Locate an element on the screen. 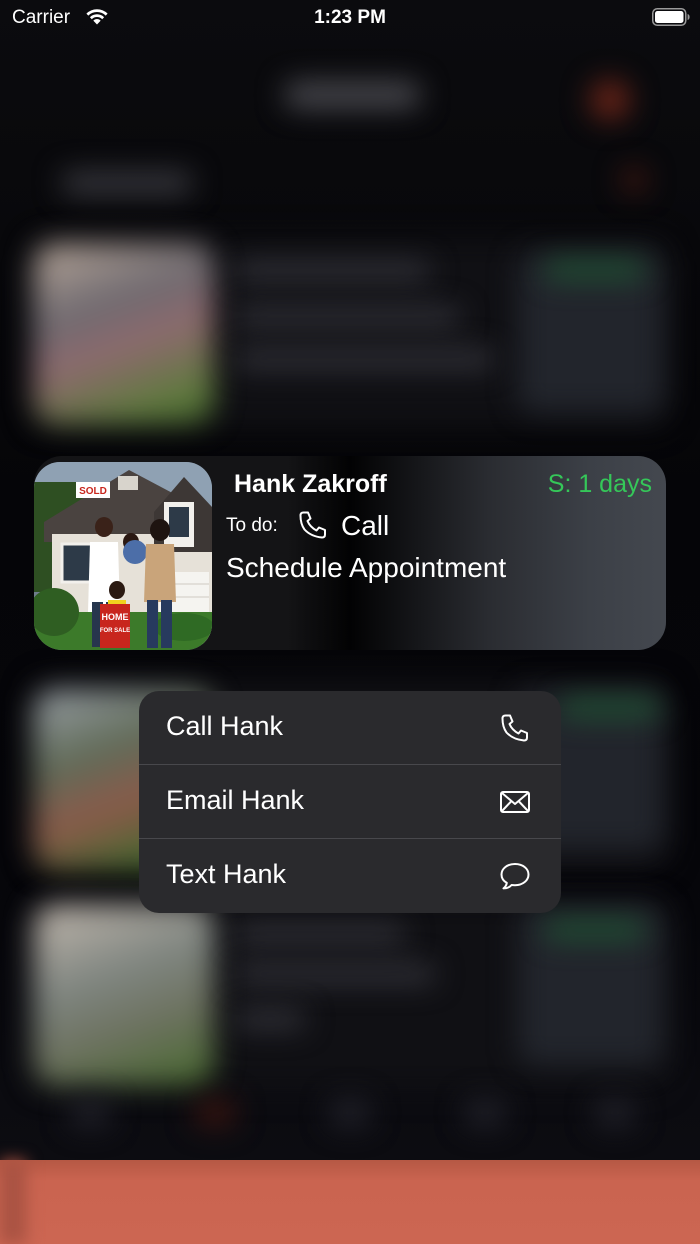 This screenshot has width=700, height=1244. status-bar: Carrier 1:23 PM is located at coordinates (350, 18).